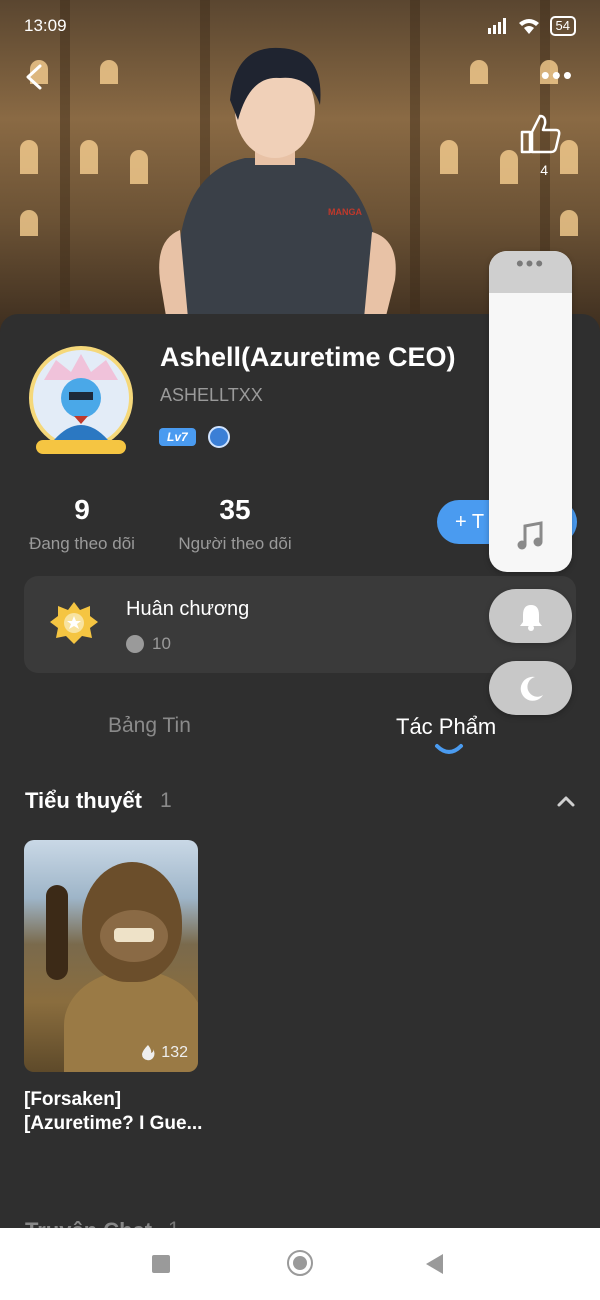 The height and width of the screenshot is (1300, 600). I want to click on novels-section-title: Tiểu thuyết, so click(83, 800).